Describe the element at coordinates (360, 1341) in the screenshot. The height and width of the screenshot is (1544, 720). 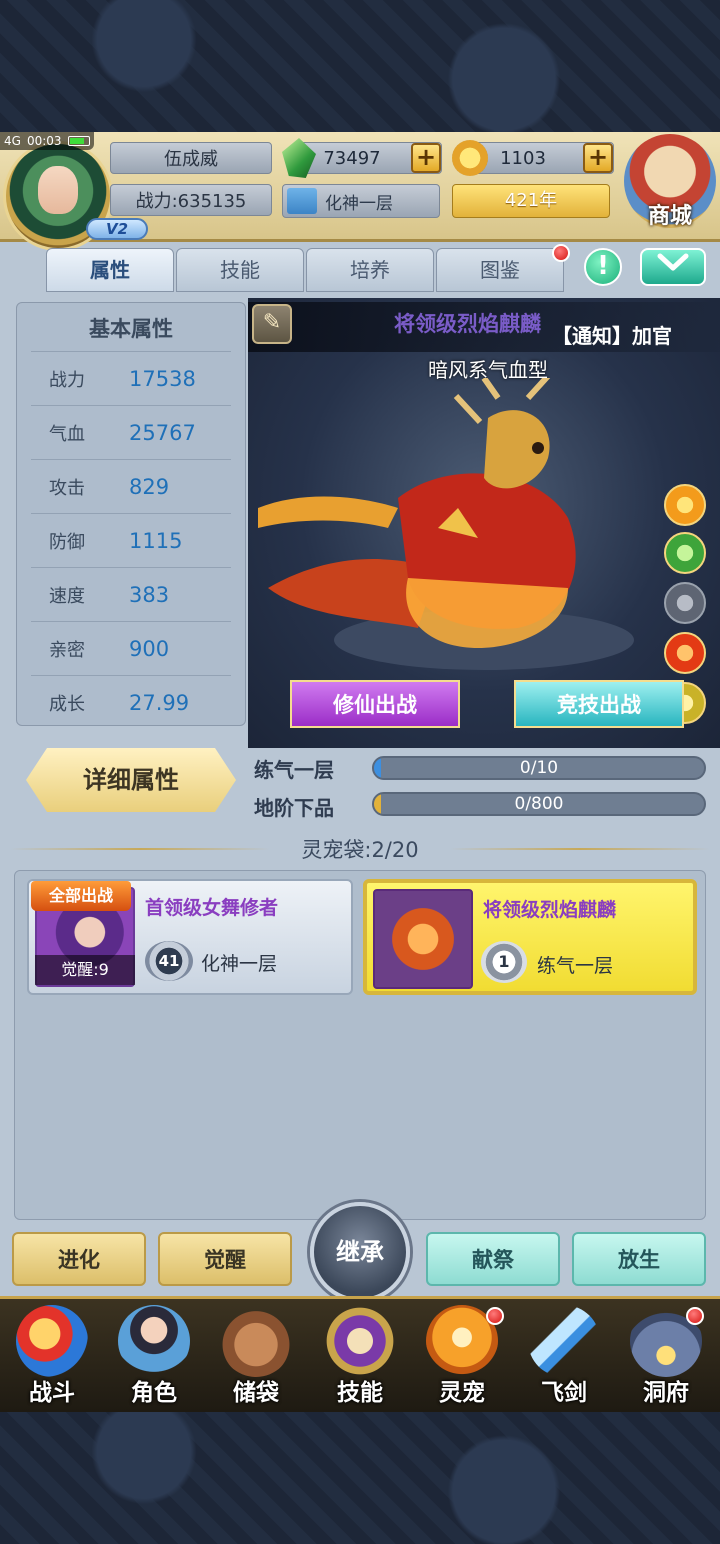
I see `skill-icon` at that location.